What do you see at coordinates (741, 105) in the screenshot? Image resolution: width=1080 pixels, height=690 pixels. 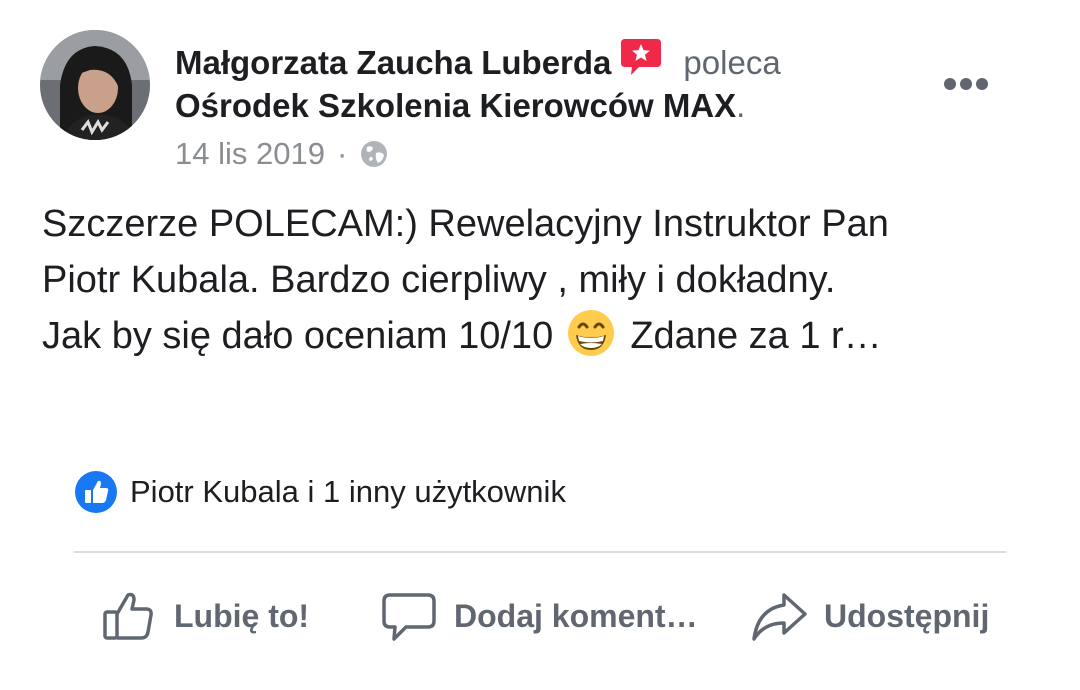 I see `page-name-period: .` at bounding box center [741, 105].